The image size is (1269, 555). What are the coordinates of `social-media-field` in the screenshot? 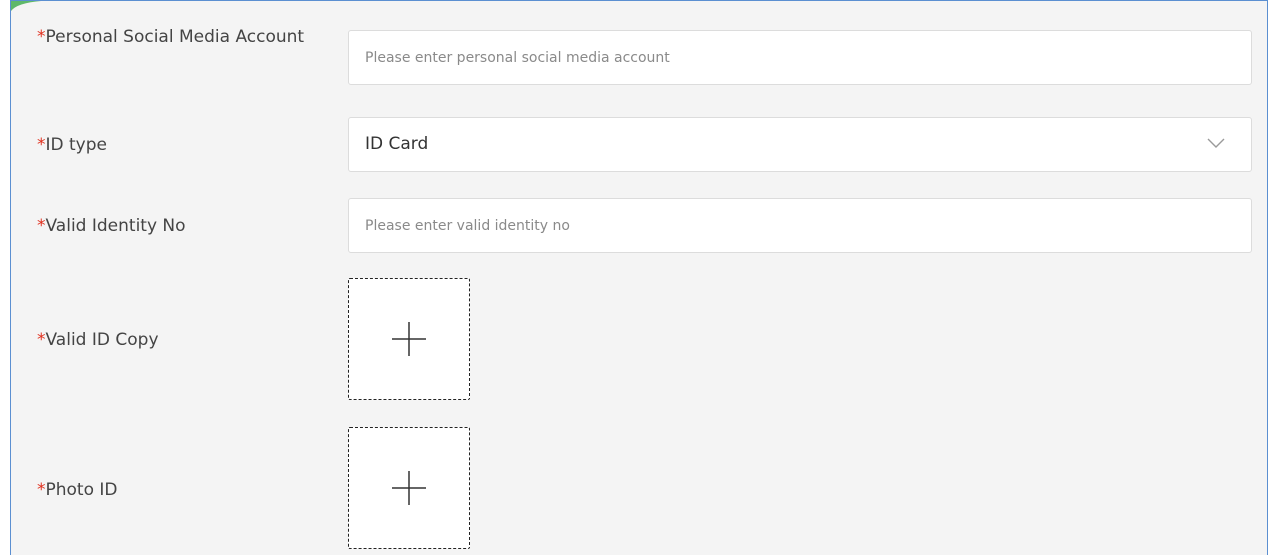 It's located at (800, 57).